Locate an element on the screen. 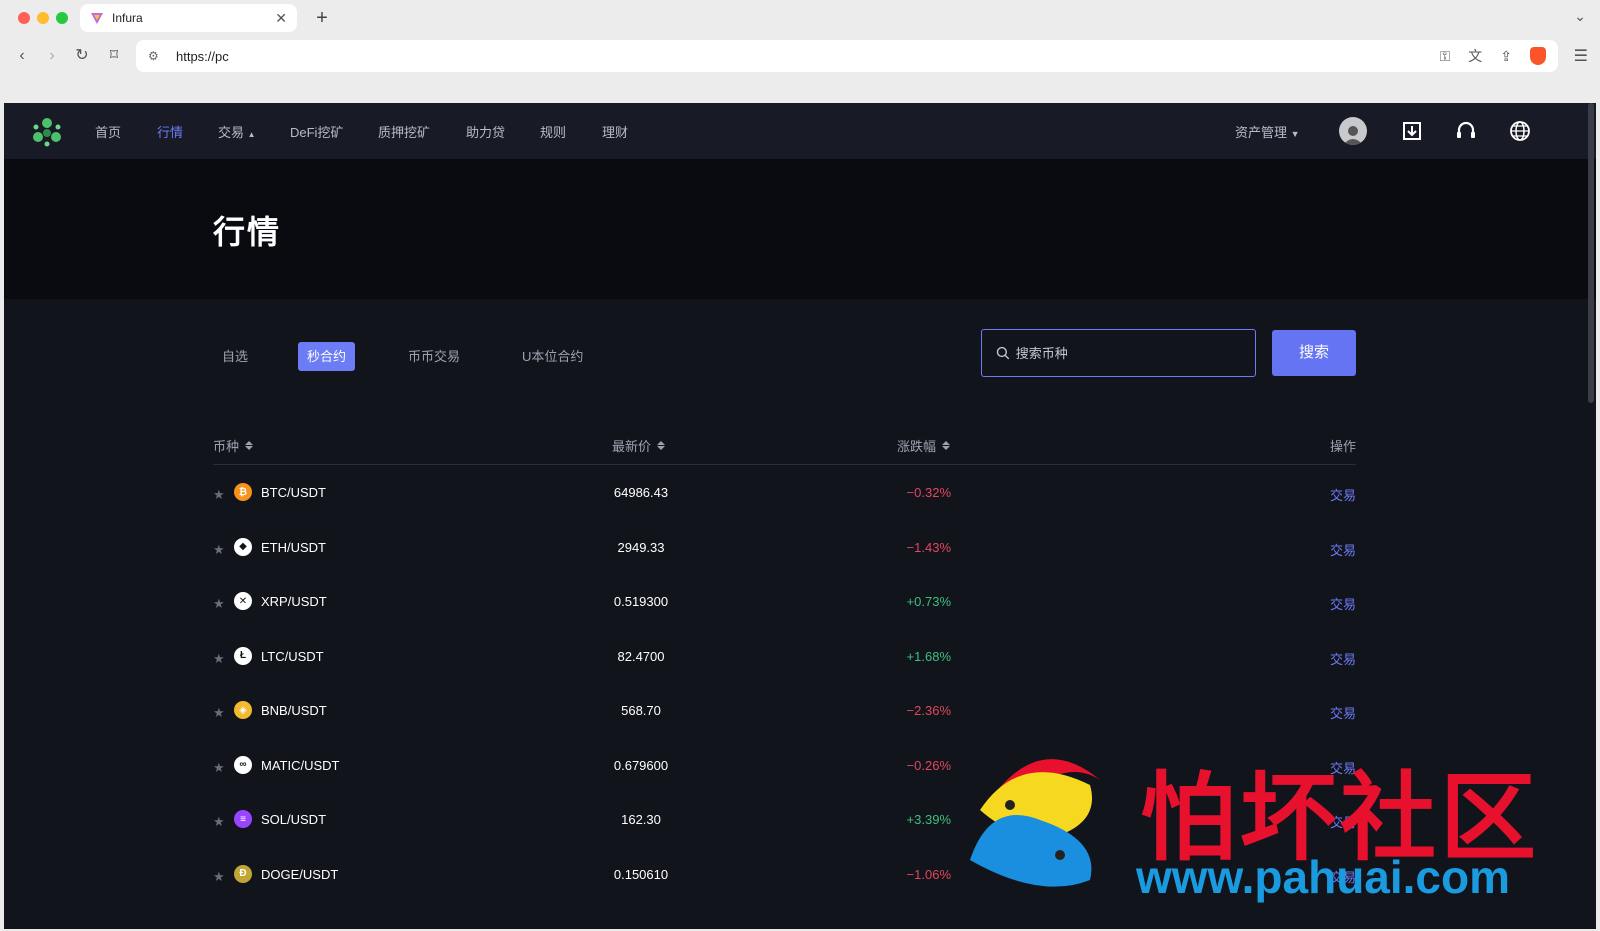 Image resolution: width=1600 pixels, height=931 pixels. header-change: 涨跌幅 is located at coordinates (924, 445).